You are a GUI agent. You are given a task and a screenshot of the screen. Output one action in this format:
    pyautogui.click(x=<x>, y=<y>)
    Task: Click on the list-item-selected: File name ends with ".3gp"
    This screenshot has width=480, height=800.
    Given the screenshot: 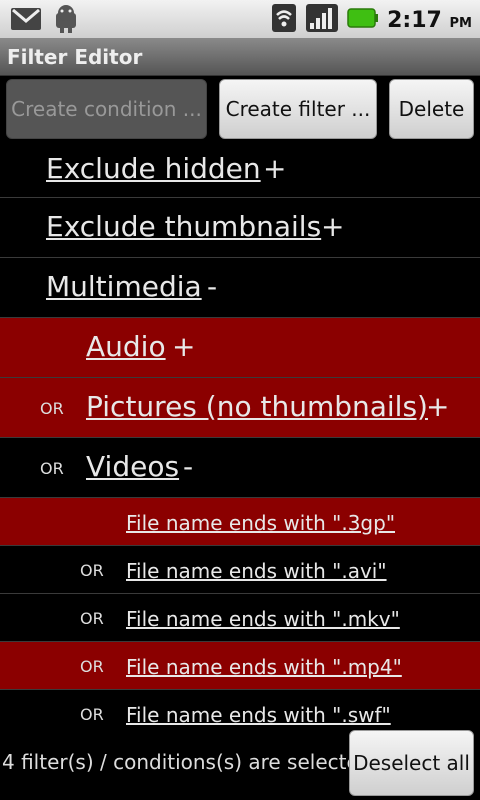 What is the action you would take?
    pyautogui.click(x=240, y=522)
    